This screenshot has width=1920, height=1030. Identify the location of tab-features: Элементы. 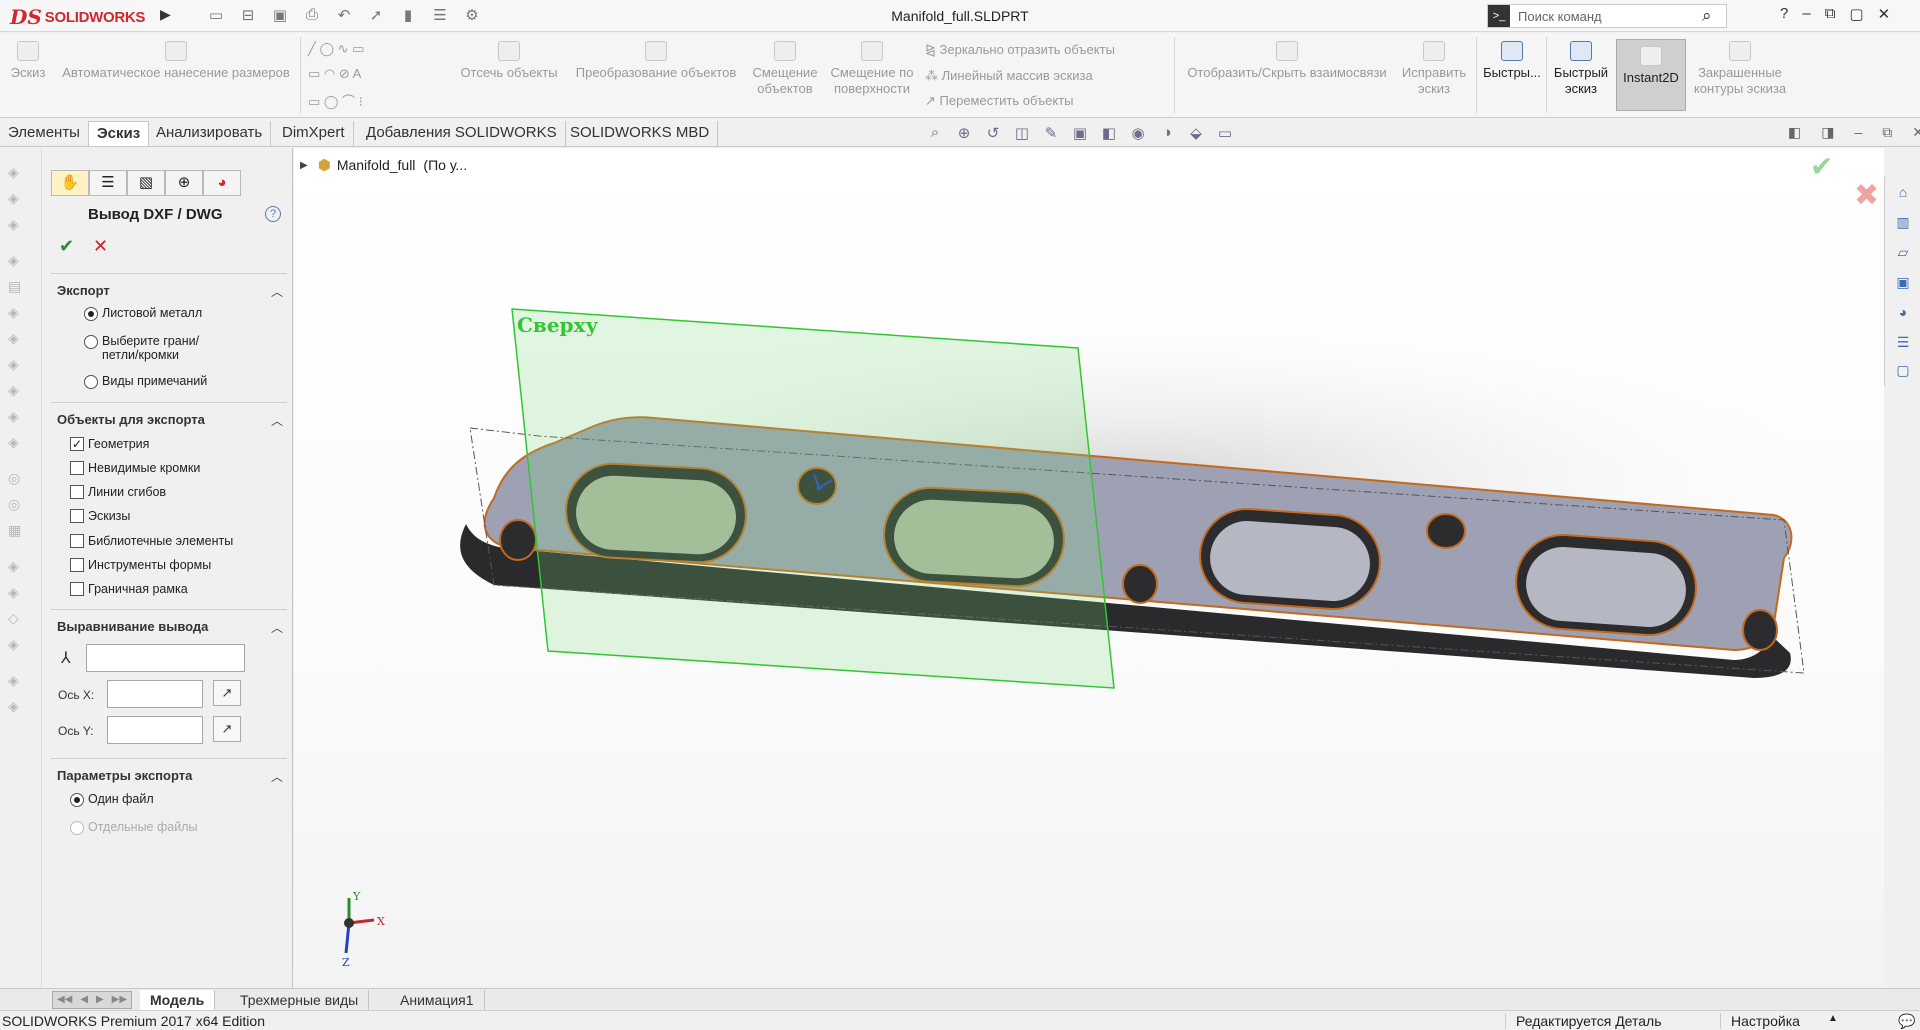
(44, 133).